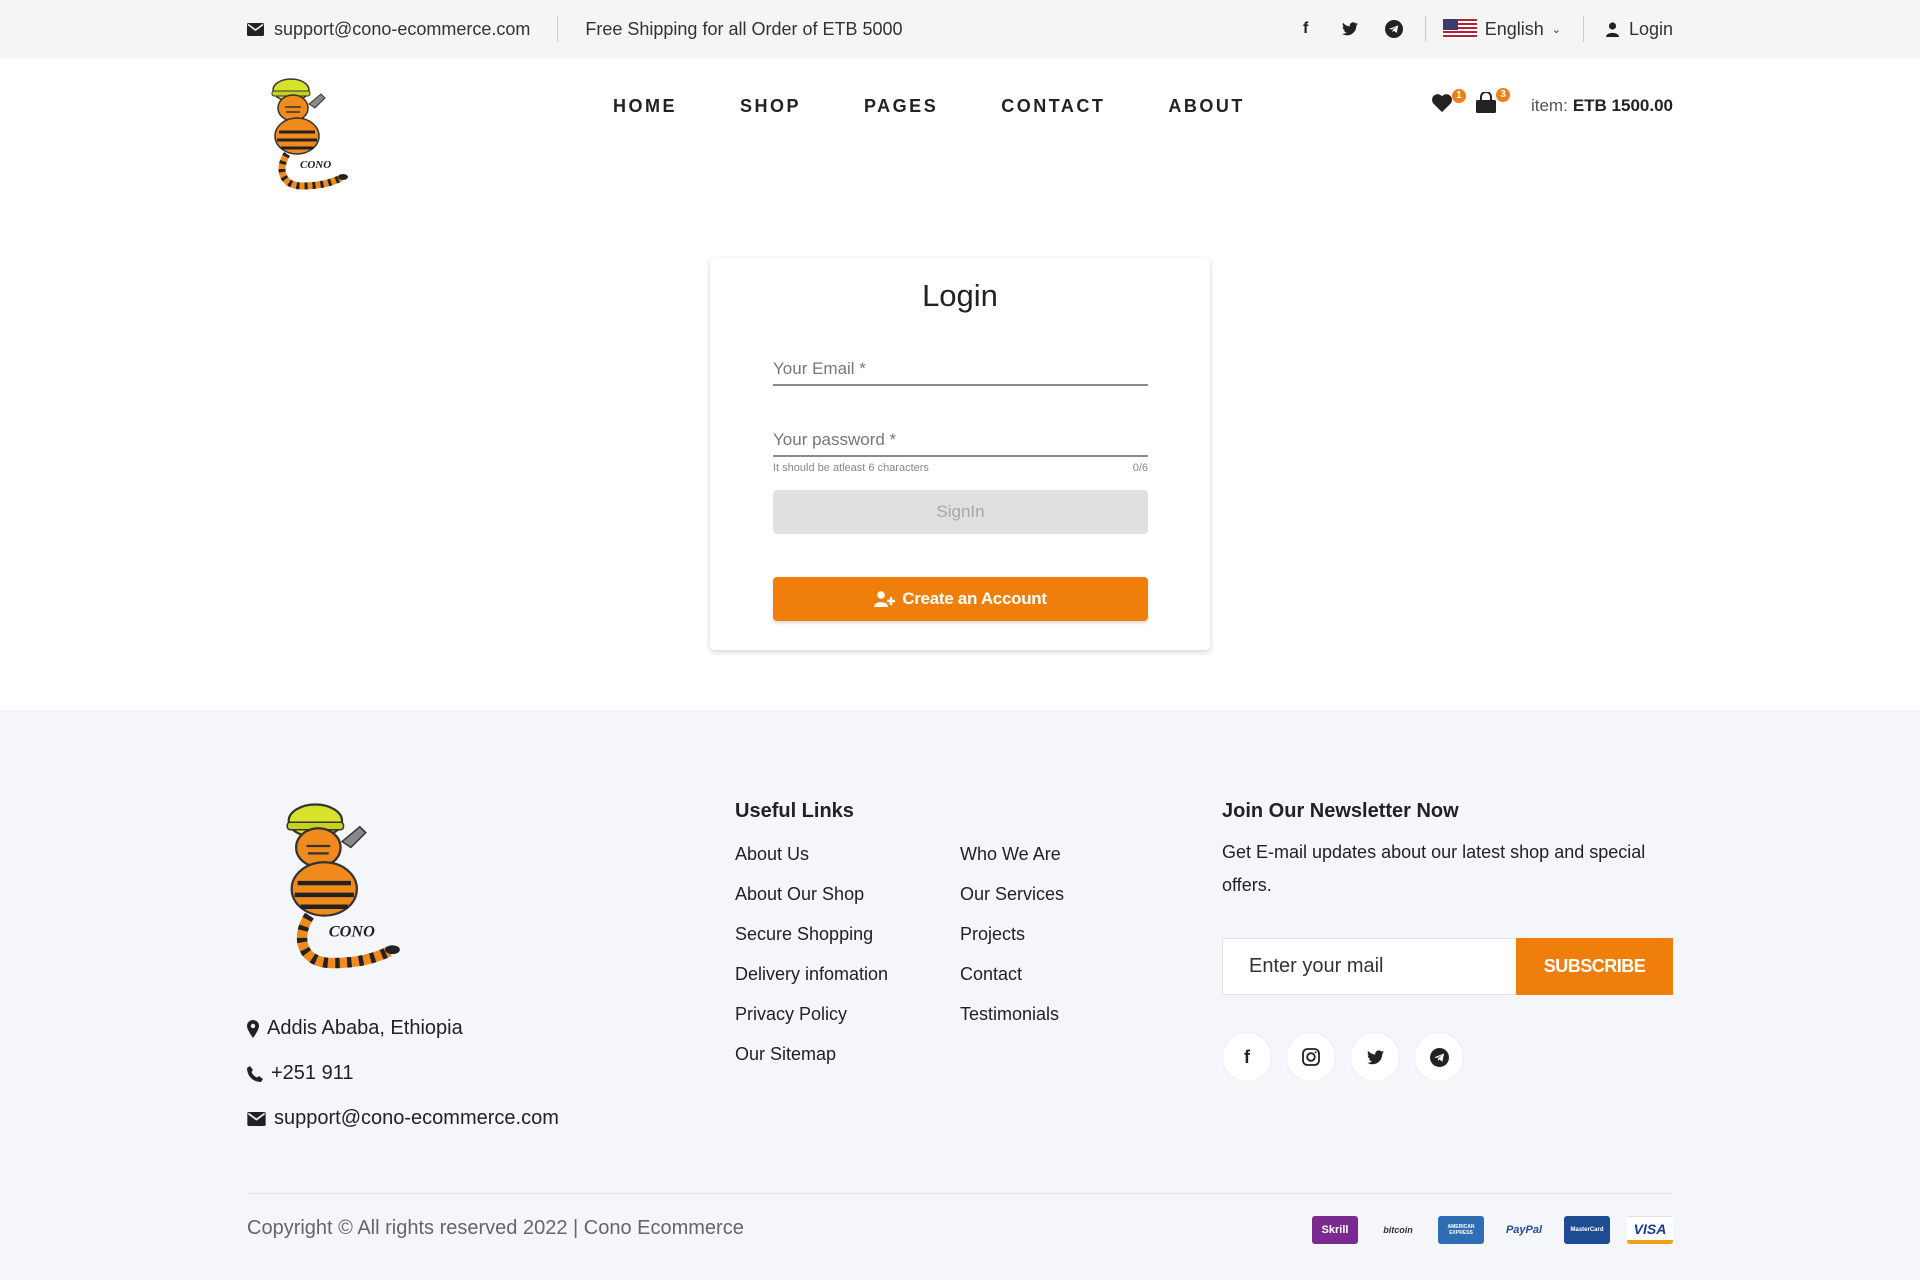 This screenshot has height=1280, width=1920. I want to click on wishlist-button: 1, so click(1448, 103).